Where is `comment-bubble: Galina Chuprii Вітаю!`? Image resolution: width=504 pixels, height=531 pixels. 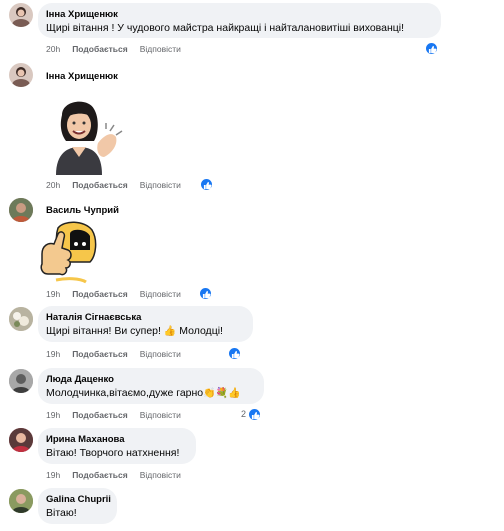
comment-bubble: Galina Chuprii Вітаю! is located at coordinates (77, 506).